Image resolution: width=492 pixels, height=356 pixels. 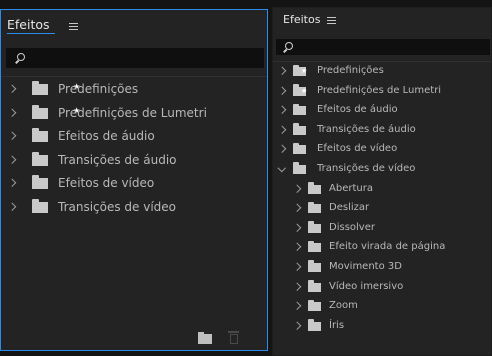 I want to click on tree-item: ★ Predefinições, so click(x=382, y=72).